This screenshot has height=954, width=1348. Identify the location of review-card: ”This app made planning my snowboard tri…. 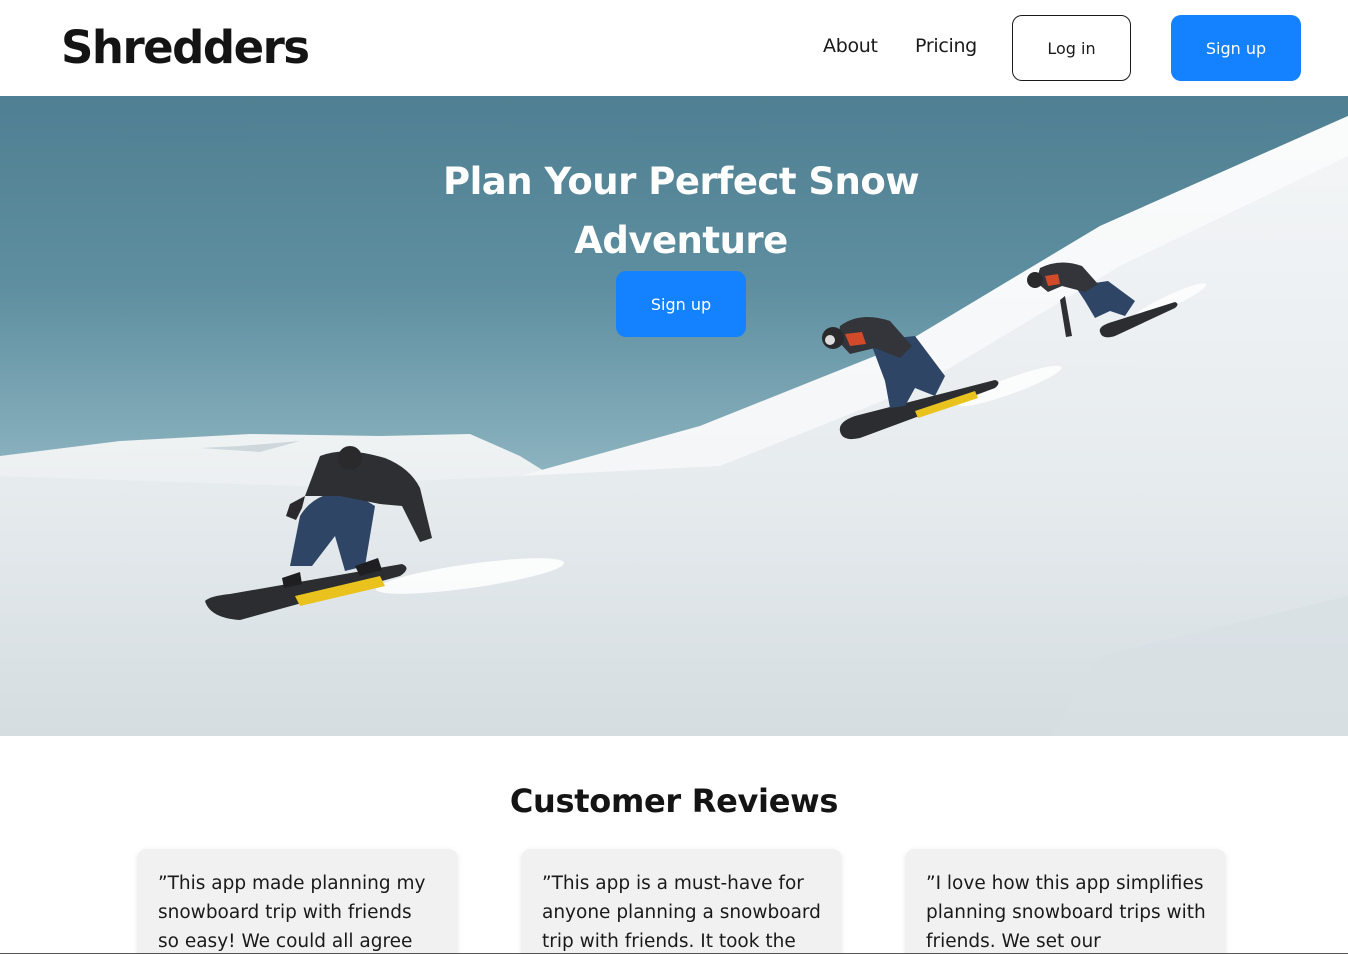
(297, 901).